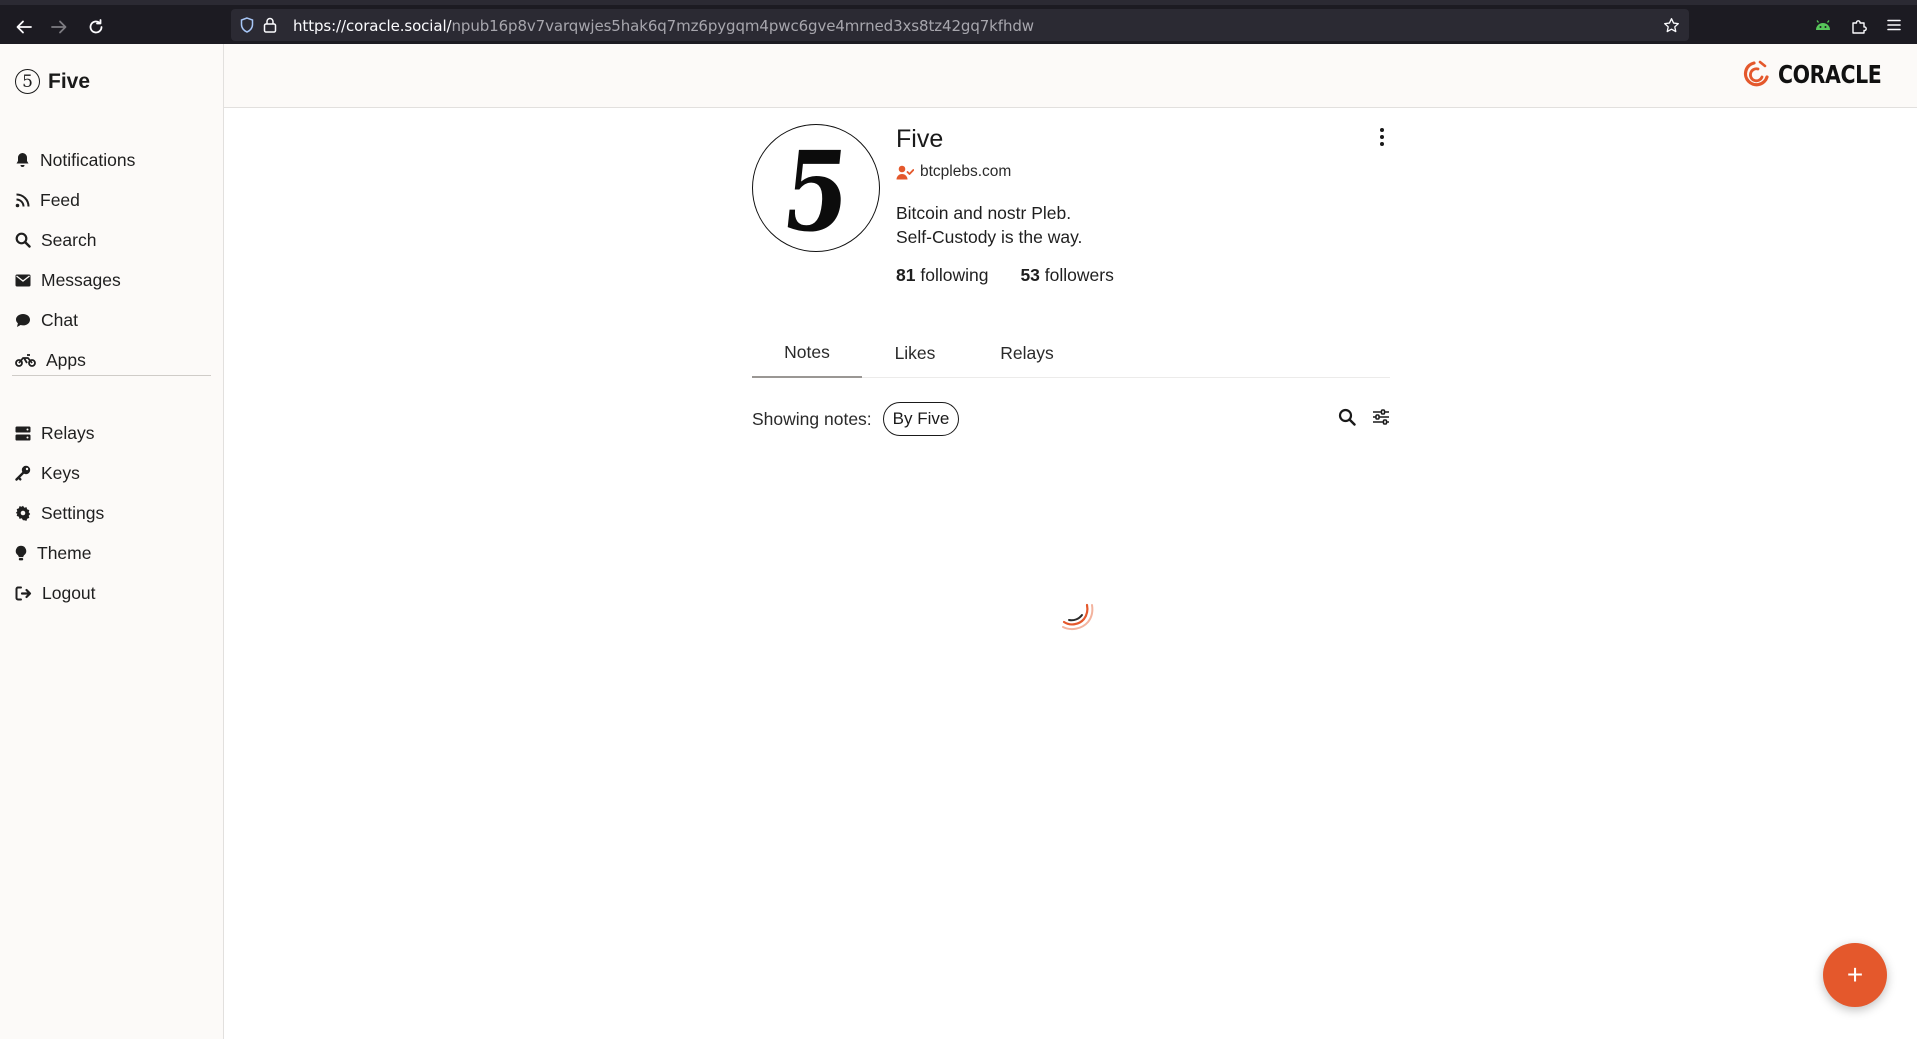  What do you see at coordinates (88, 159) in the screenshot?
I see `sidebar-item-label: Notifications` at bounding box center [88, 159].